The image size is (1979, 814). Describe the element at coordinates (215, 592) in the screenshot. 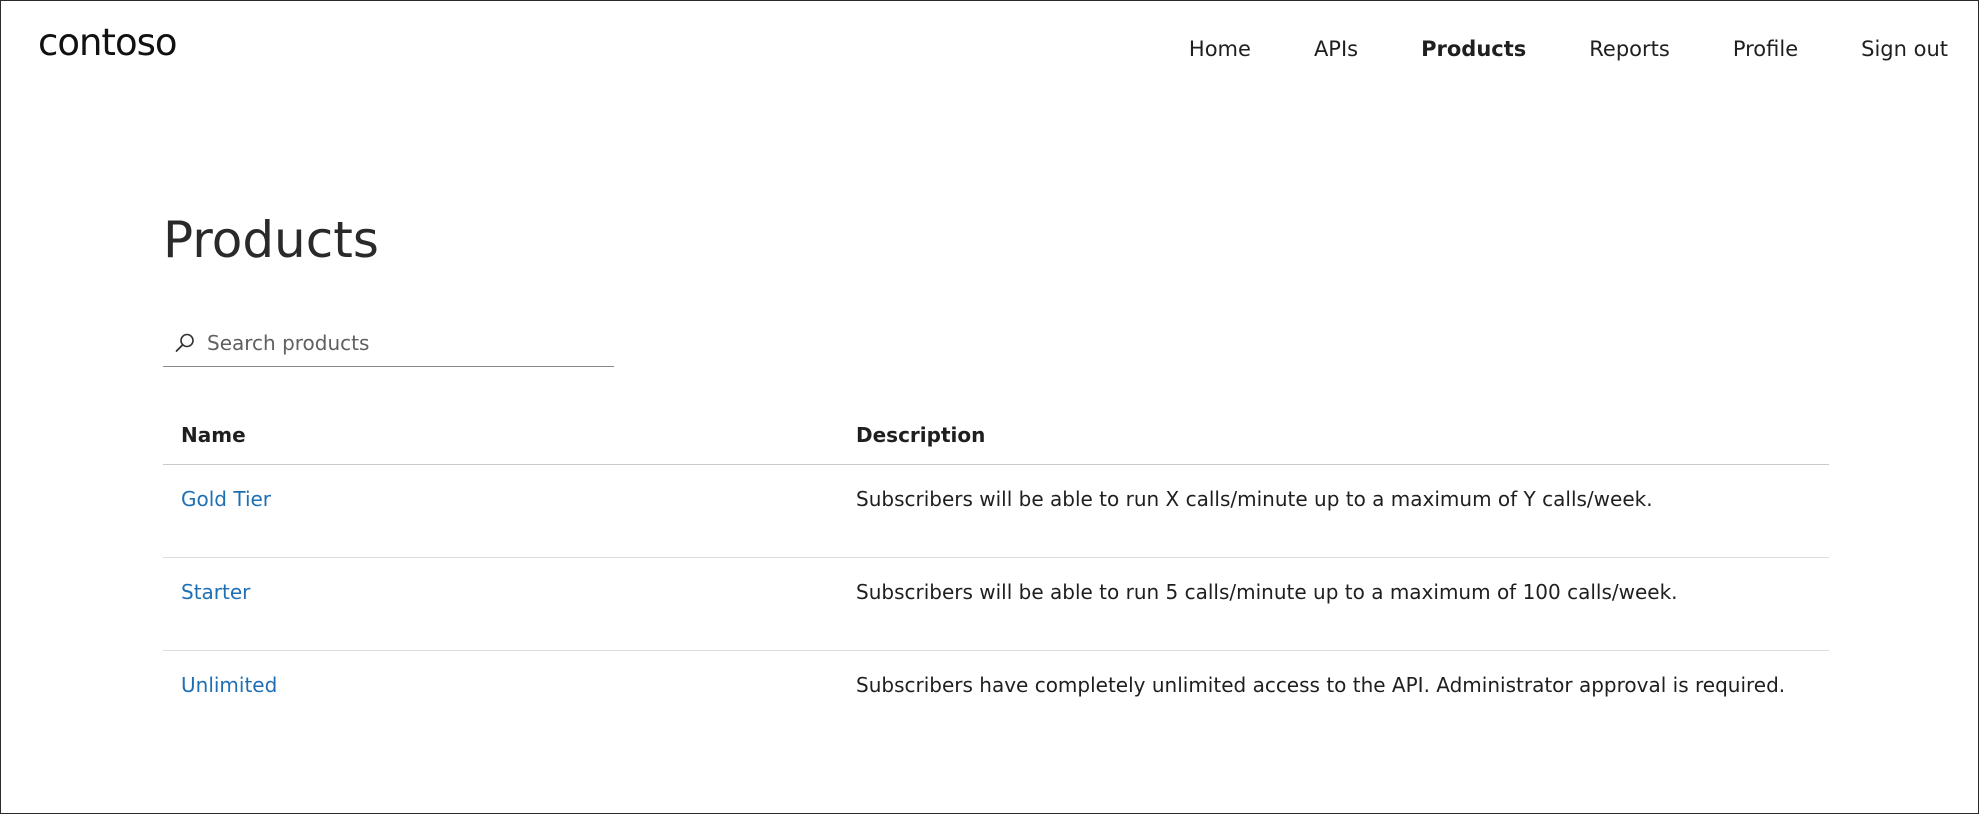

I see `product-link-starter: Starter` at that location.